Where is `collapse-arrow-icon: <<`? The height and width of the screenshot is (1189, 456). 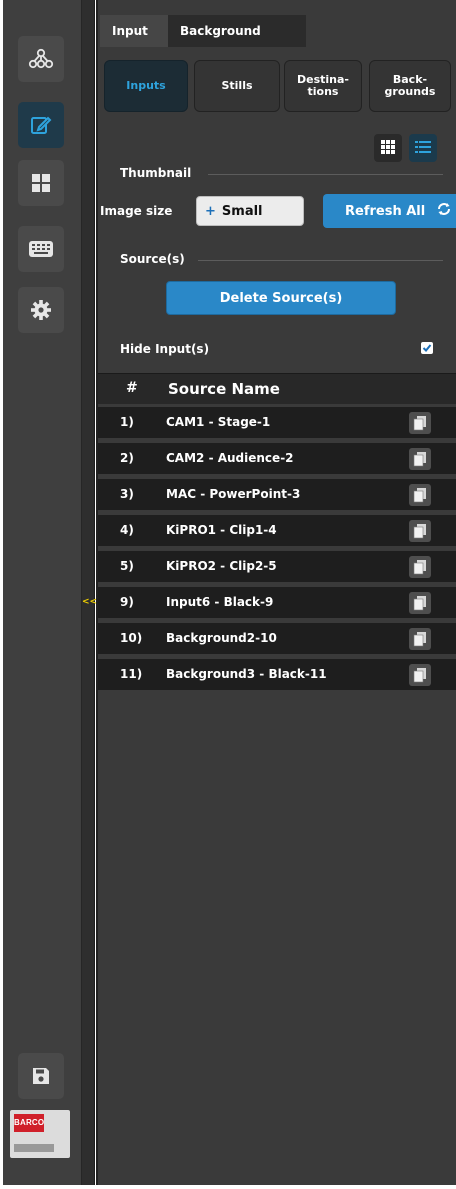
collapse-arrow-icon: << is located at coordinates (89, 602).